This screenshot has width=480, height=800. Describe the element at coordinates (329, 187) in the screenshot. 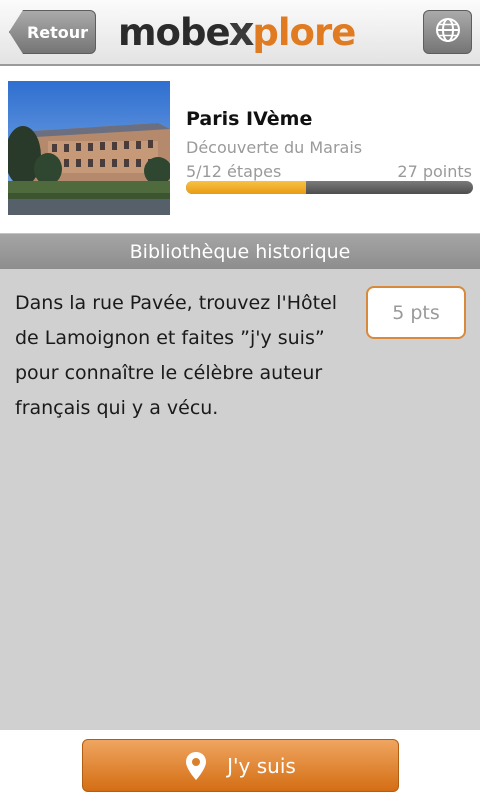

I see `tour-progress-bar` at that location.